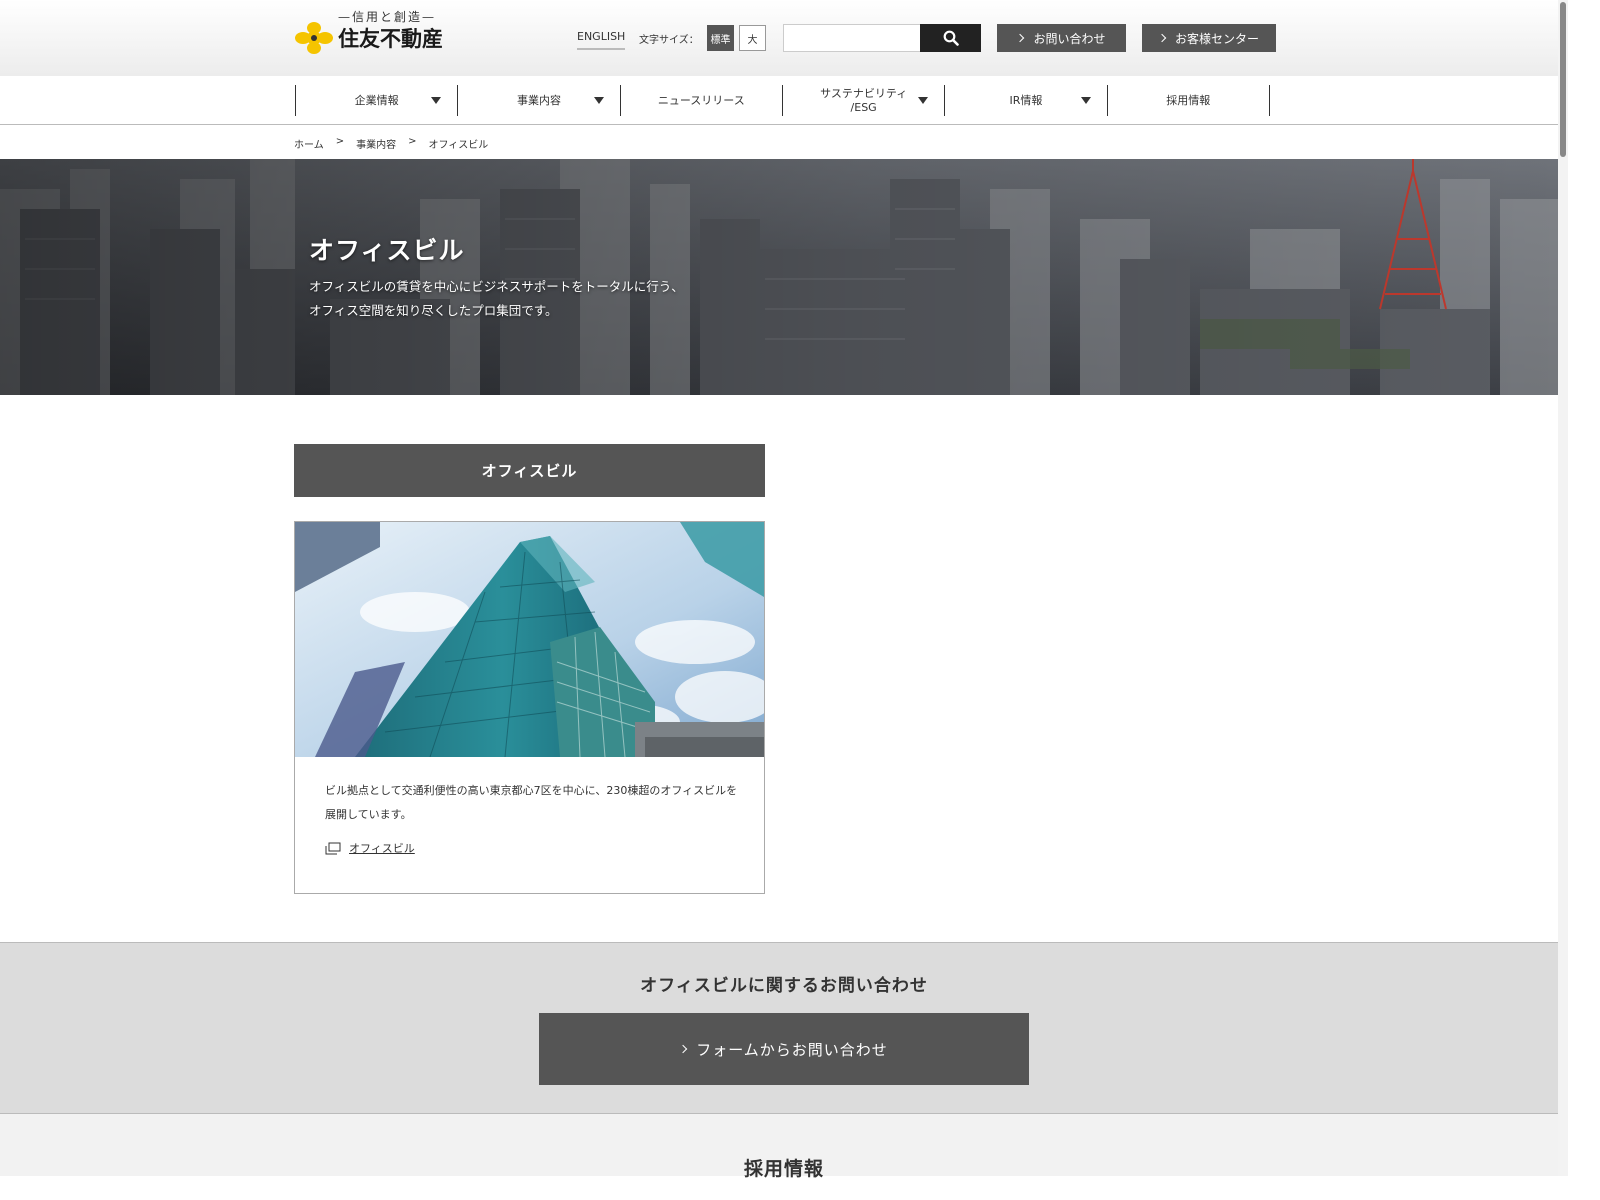 This screenshot has height=1200, width=1600. Describe the element at coordinates (784, 1147) in the screenshot. I see `recruit-section: 採用情報` at that location.